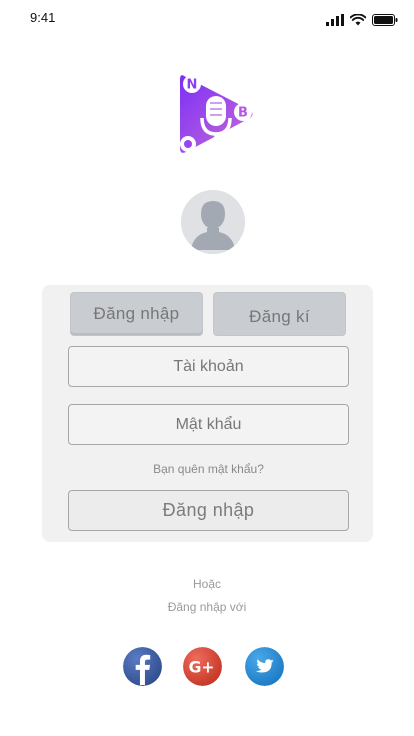 Image resolution: width=414 pixels, height=736 pixels. Describe the element at coordinates (264, 666) in the screenshot. I see `twitter-icon` at that location.